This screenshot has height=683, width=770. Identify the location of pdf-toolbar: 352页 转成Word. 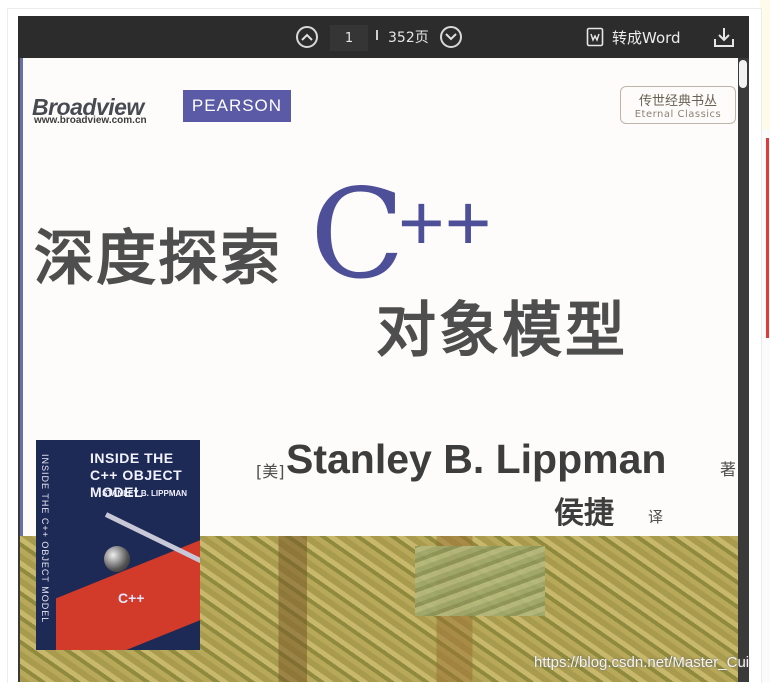
(383, 37).